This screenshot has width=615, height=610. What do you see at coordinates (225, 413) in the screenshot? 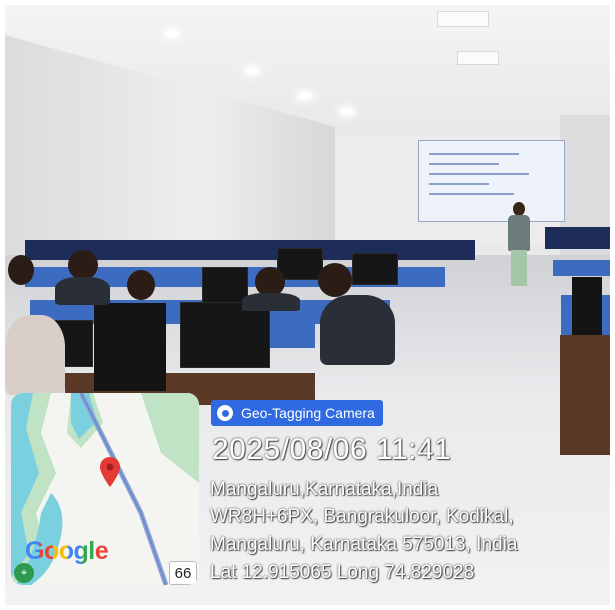
I see `camera-icon` at bounding box center [225, 413].